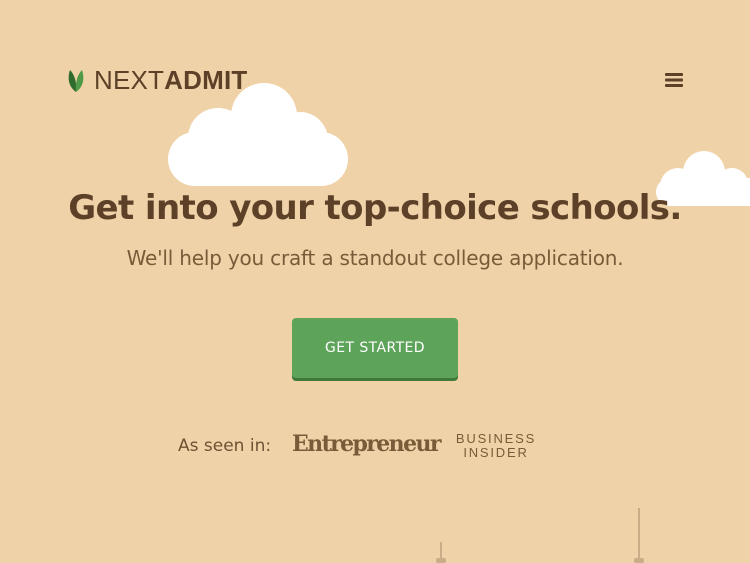  What do you see at coordinates (375, 348) in the screenshot?
I see `get-started-button: GET STARTED` at bounding box center [375, 348].